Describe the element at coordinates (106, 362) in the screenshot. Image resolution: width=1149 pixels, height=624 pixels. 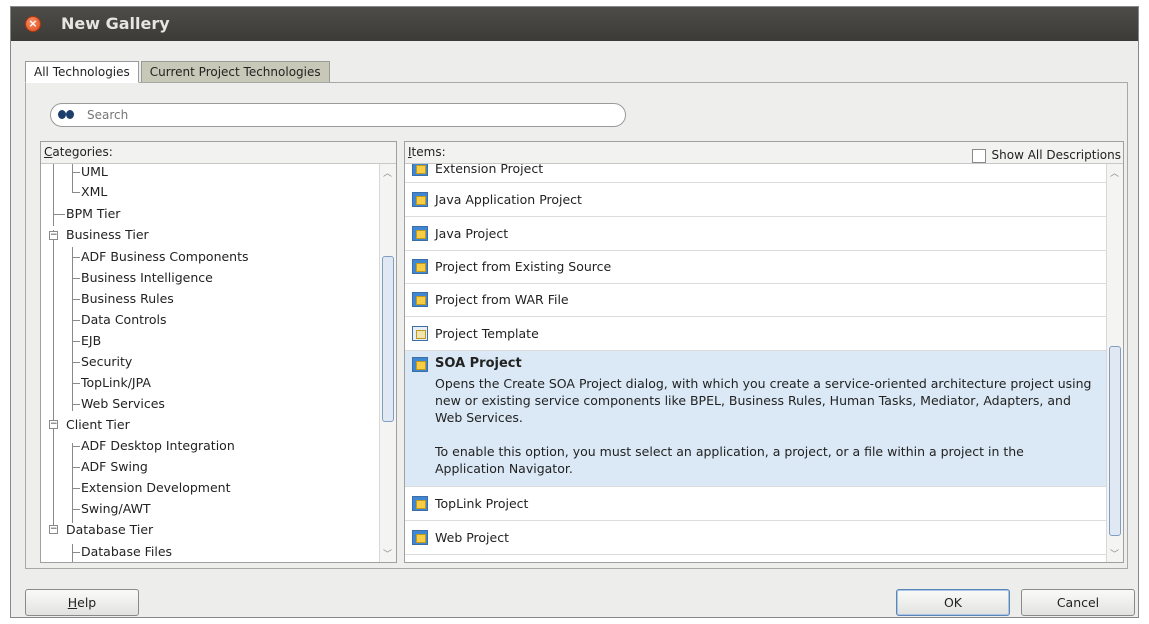
I see `category-security: Security` at that location.